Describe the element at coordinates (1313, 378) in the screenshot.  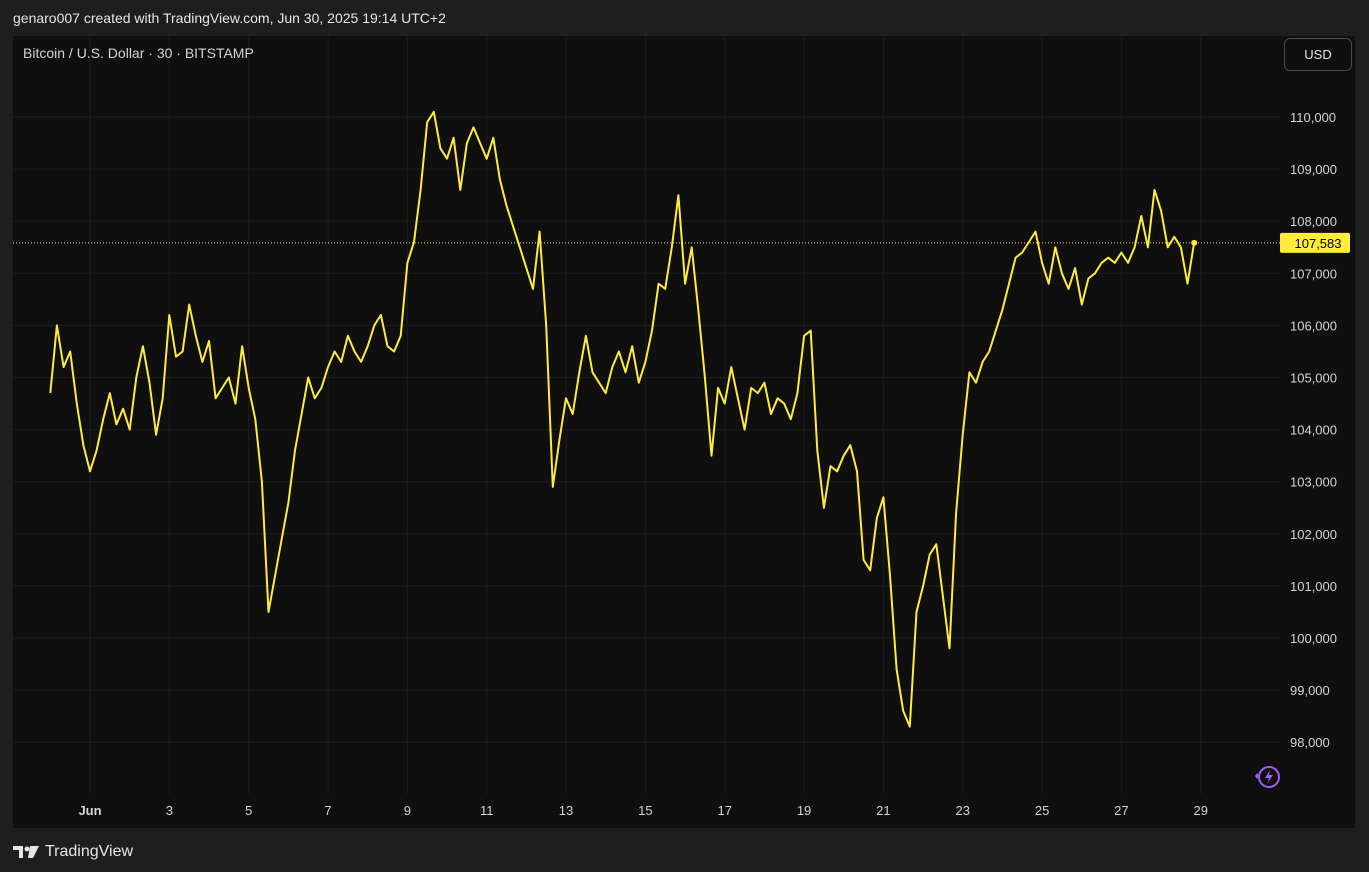
I see `y-tick-label: 105,000` at that location.